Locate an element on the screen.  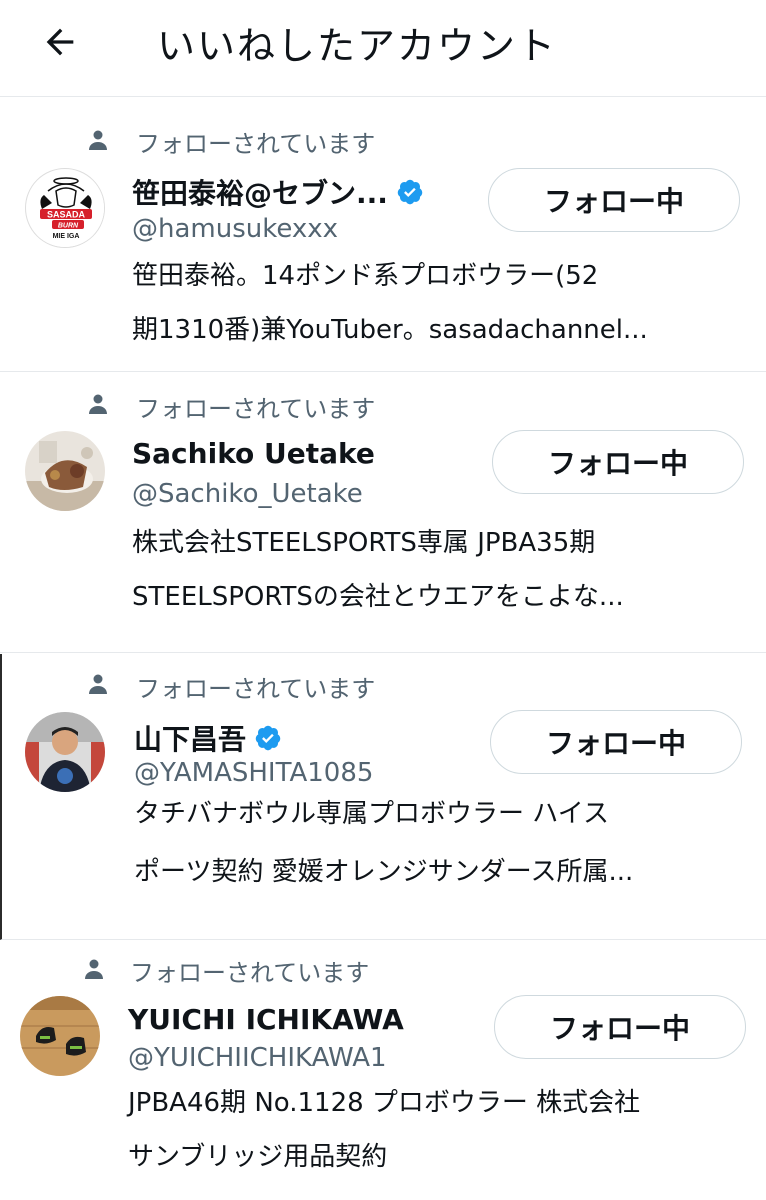
bio-line: 株式会社STEELSPORTS専属 JPBA35期 is located at coordinates (364, 543).